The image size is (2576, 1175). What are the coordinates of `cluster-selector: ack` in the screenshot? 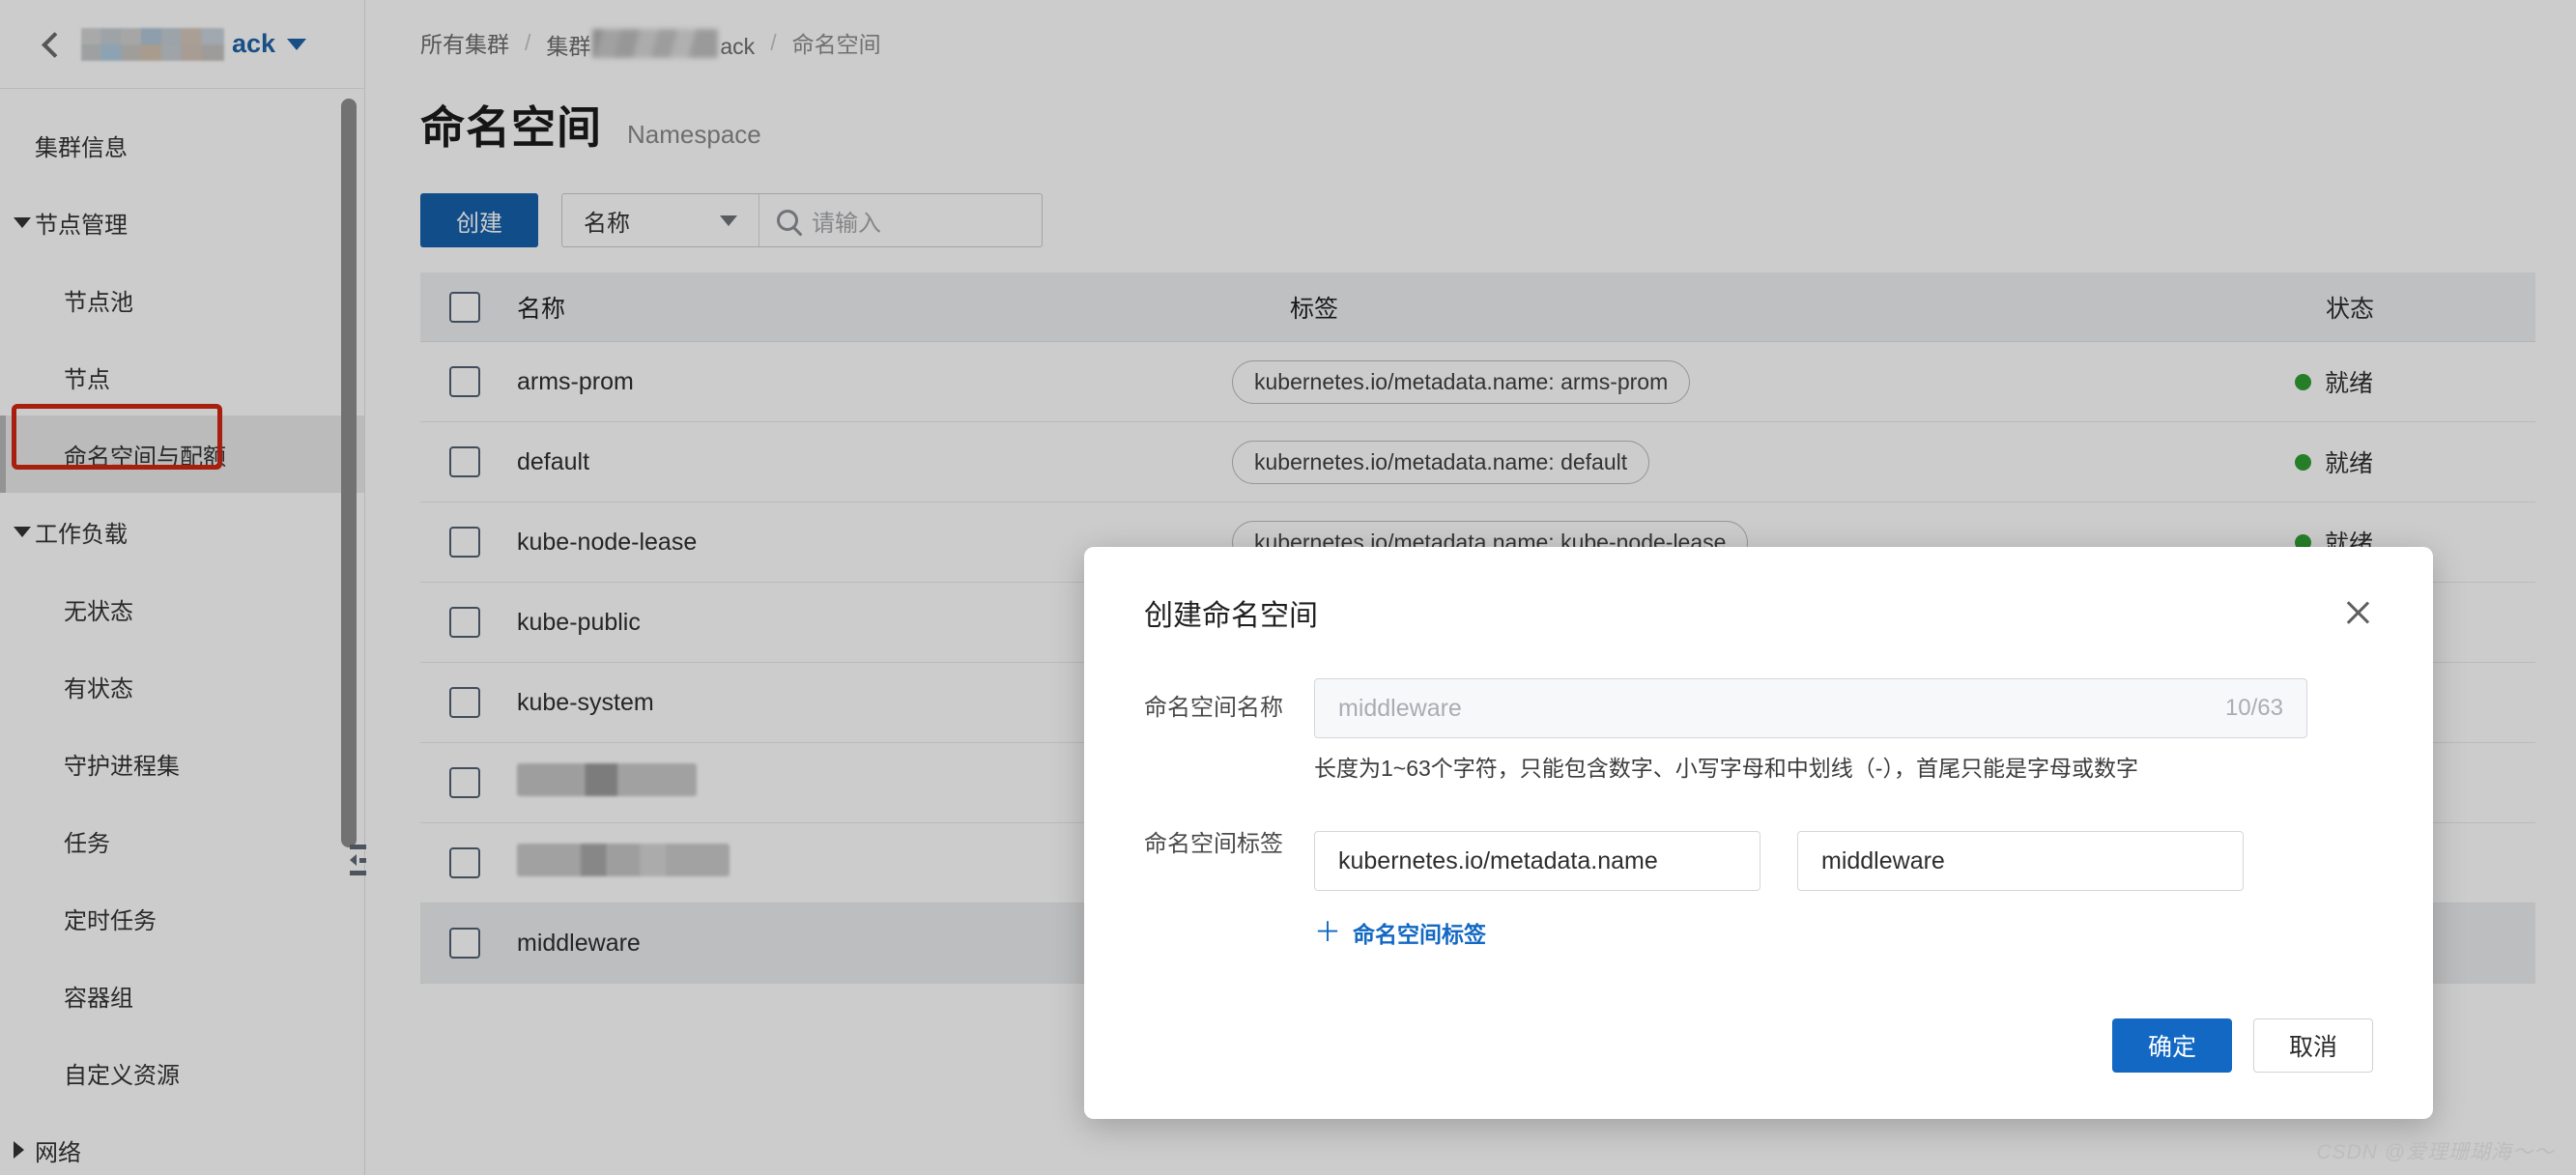 It's located at (194, 44).